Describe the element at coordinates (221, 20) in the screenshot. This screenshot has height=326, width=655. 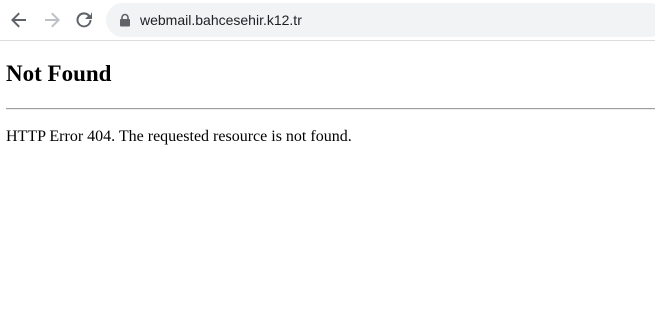
I see `url-text: webmail.bahcesehir.k12.tr` at that location.